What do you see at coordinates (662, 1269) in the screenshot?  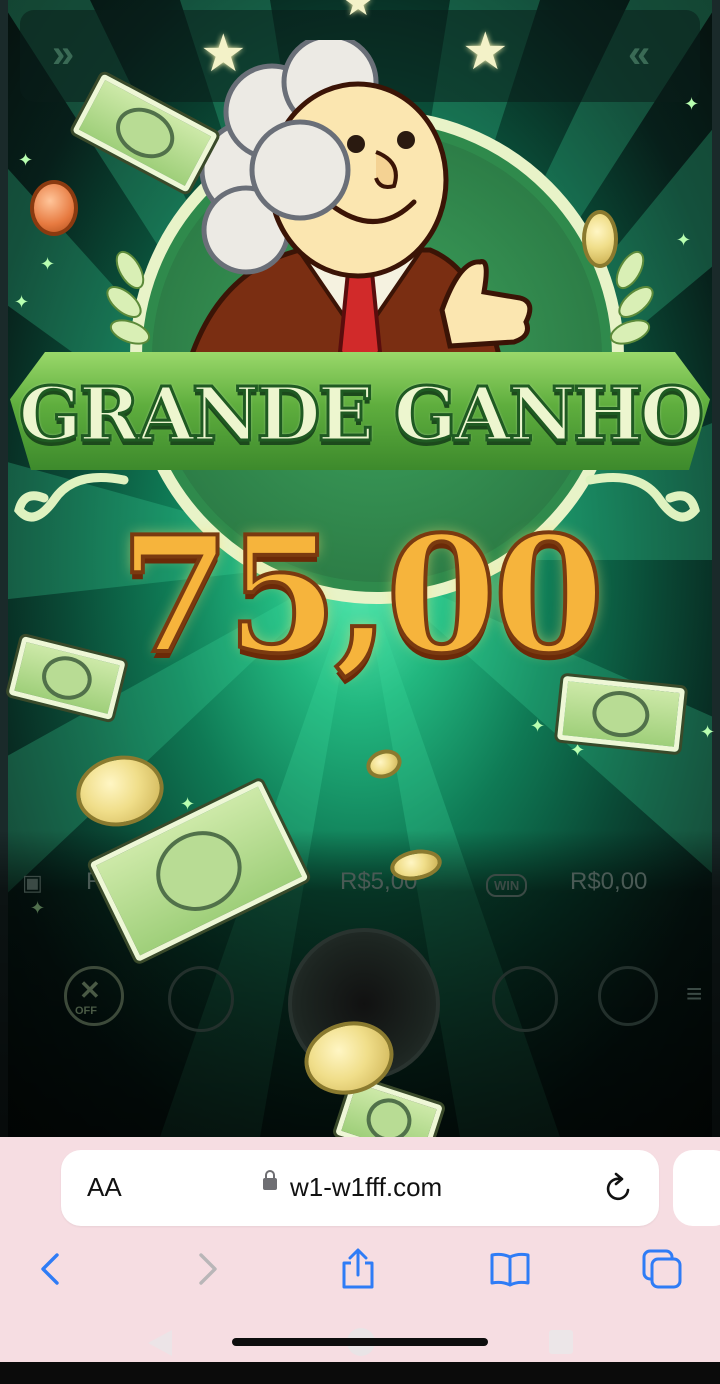 I see `tabs-button` at bounding box center [662, 1269].